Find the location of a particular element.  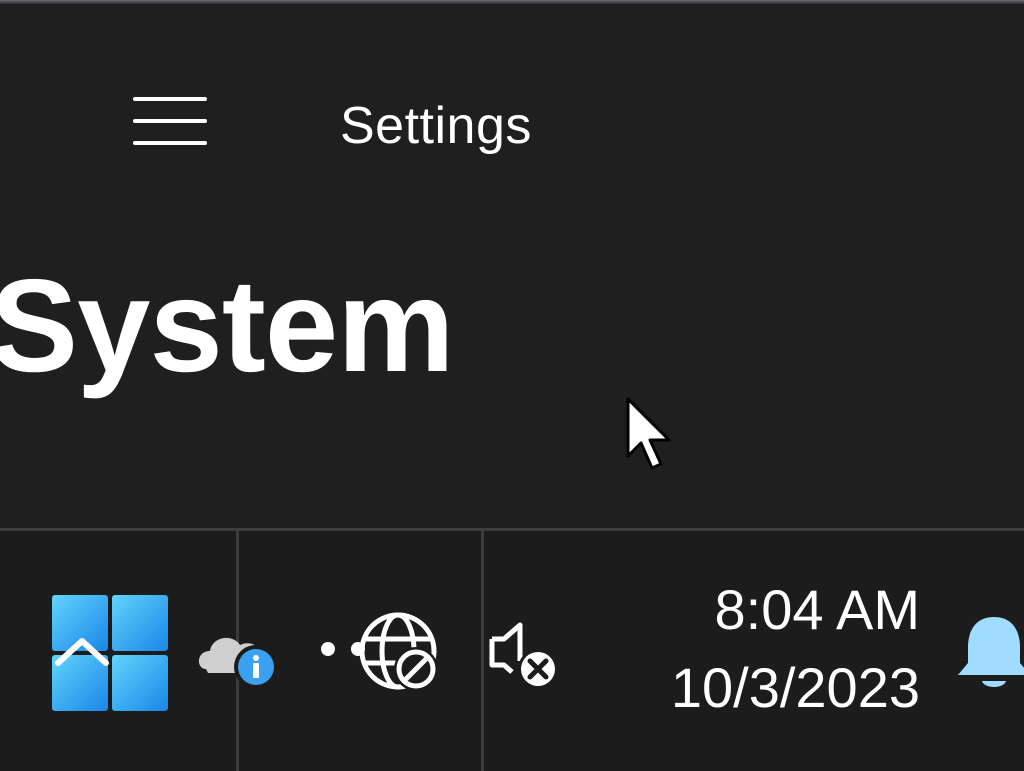

onedrive-cloud-info-icon is located at coordinates (241, 657).